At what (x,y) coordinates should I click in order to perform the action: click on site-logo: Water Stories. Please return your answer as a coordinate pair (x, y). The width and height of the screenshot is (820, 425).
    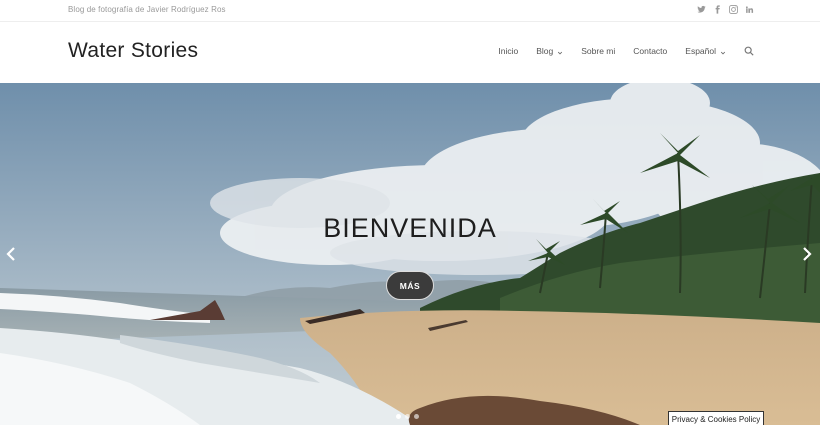
    Looking at the image, I should click on (133, 51).